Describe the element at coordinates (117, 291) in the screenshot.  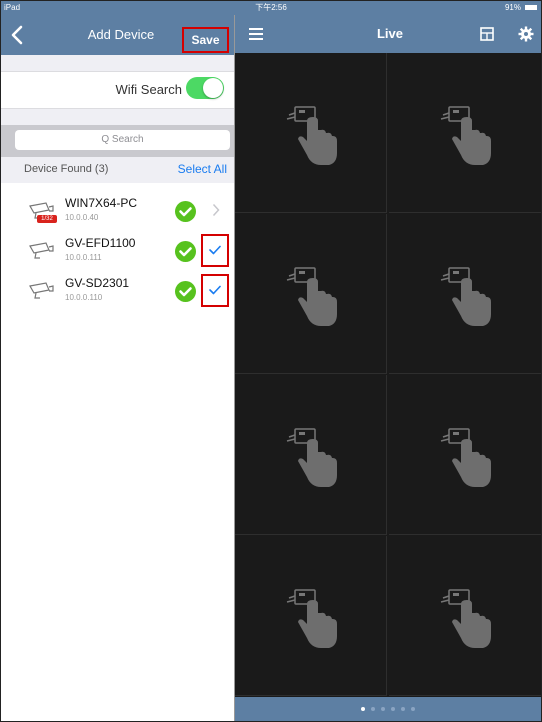
I see `device-row: GV-SD2301 10.0.0.110` at that location.